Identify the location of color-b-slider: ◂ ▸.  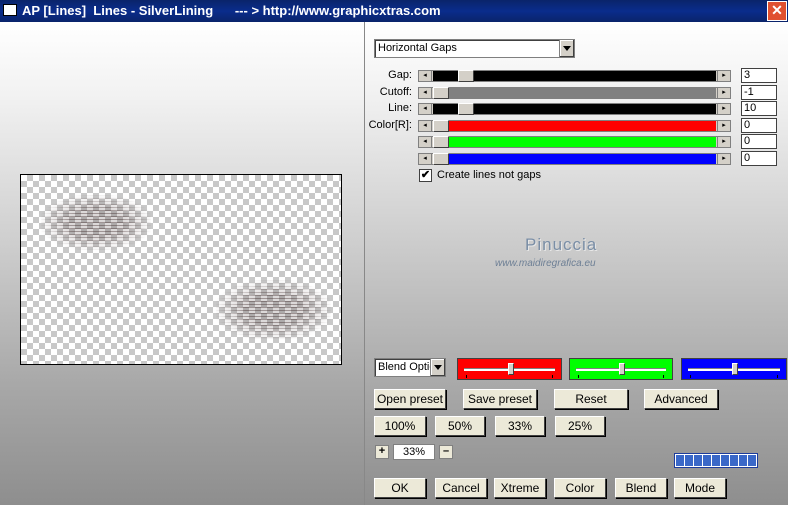
(574, 159).